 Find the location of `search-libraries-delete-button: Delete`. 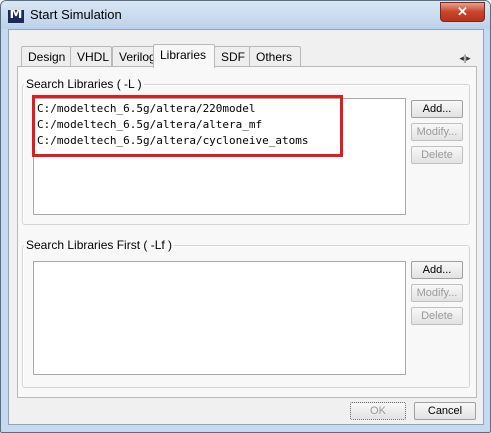

search-libraries-delete-button: Delete is located at coordinates (437, 155).